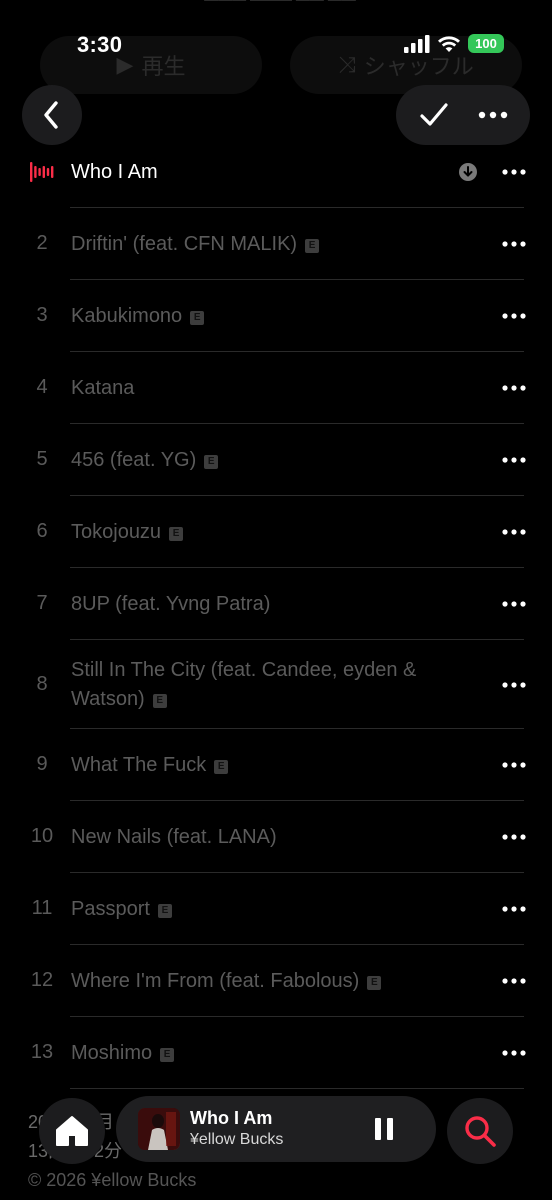 Image resolution: width=552 pixels, height=1200 pixels. I want to click on track-title: Where I'm From (feat. Fabolous), so click(215, 980).